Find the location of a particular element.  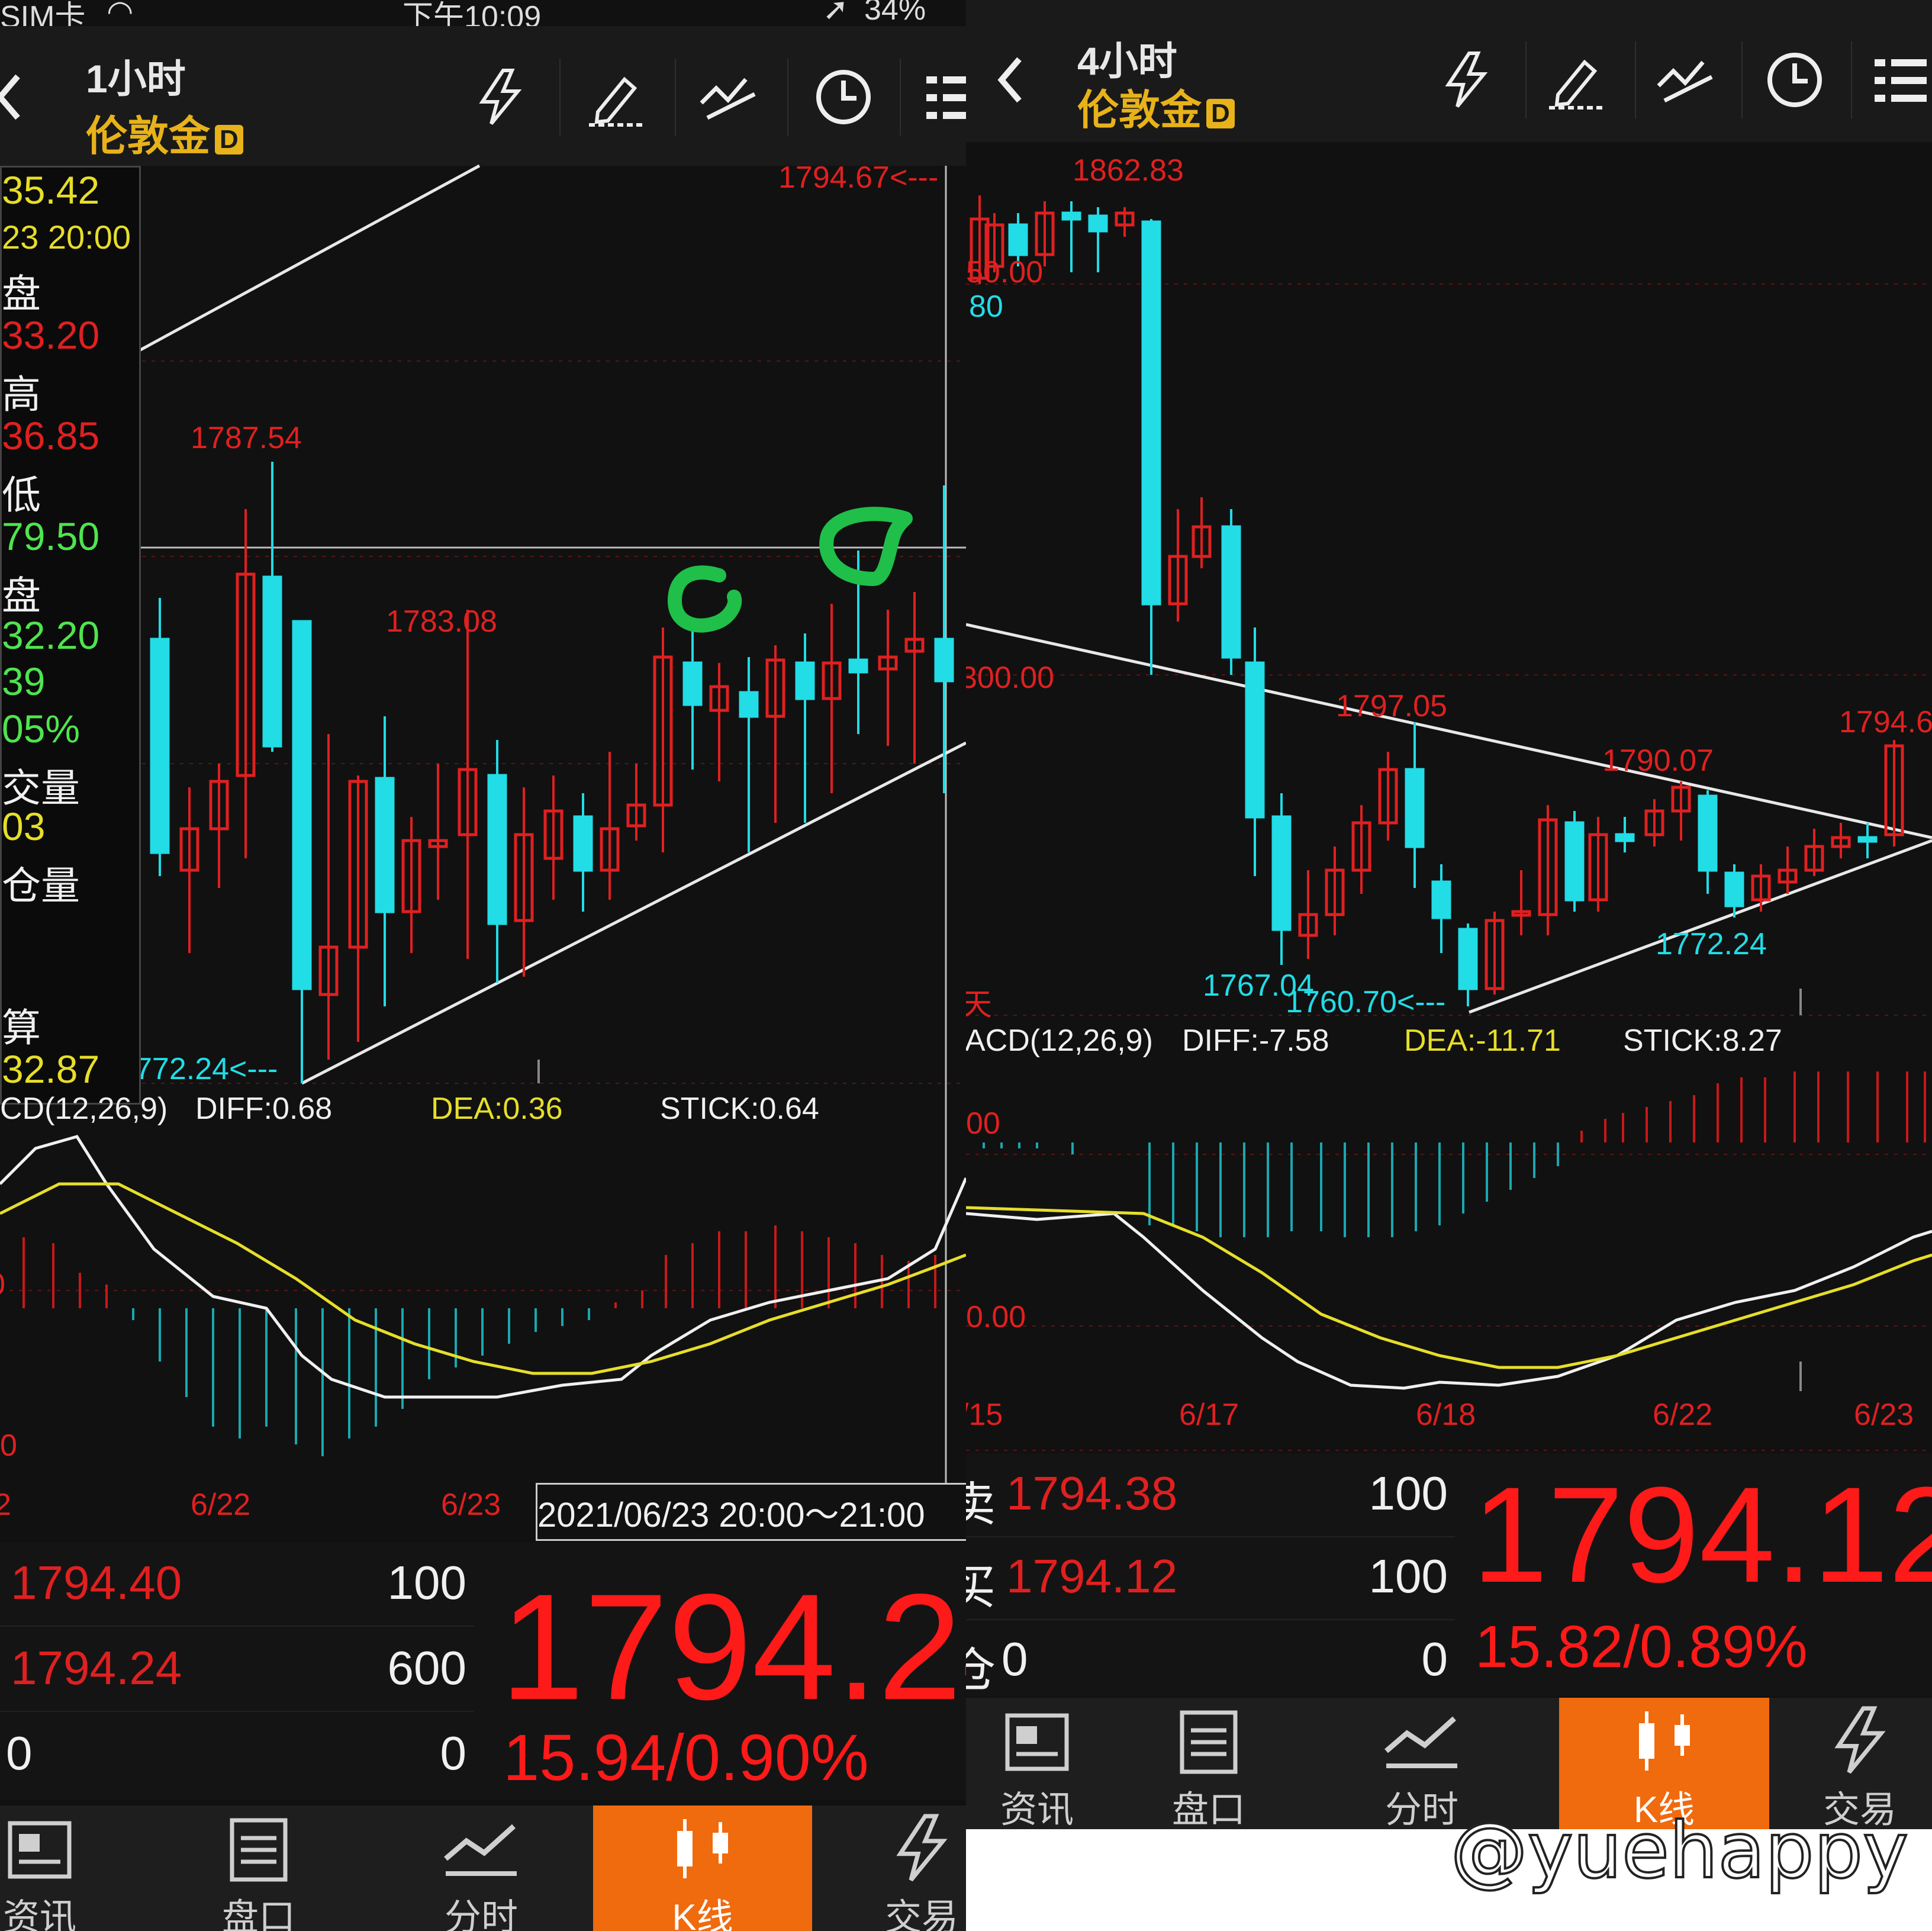

crosshair-time-range: 2021/06/23 20:00～21:00 is located at coordinates (751, 1512).